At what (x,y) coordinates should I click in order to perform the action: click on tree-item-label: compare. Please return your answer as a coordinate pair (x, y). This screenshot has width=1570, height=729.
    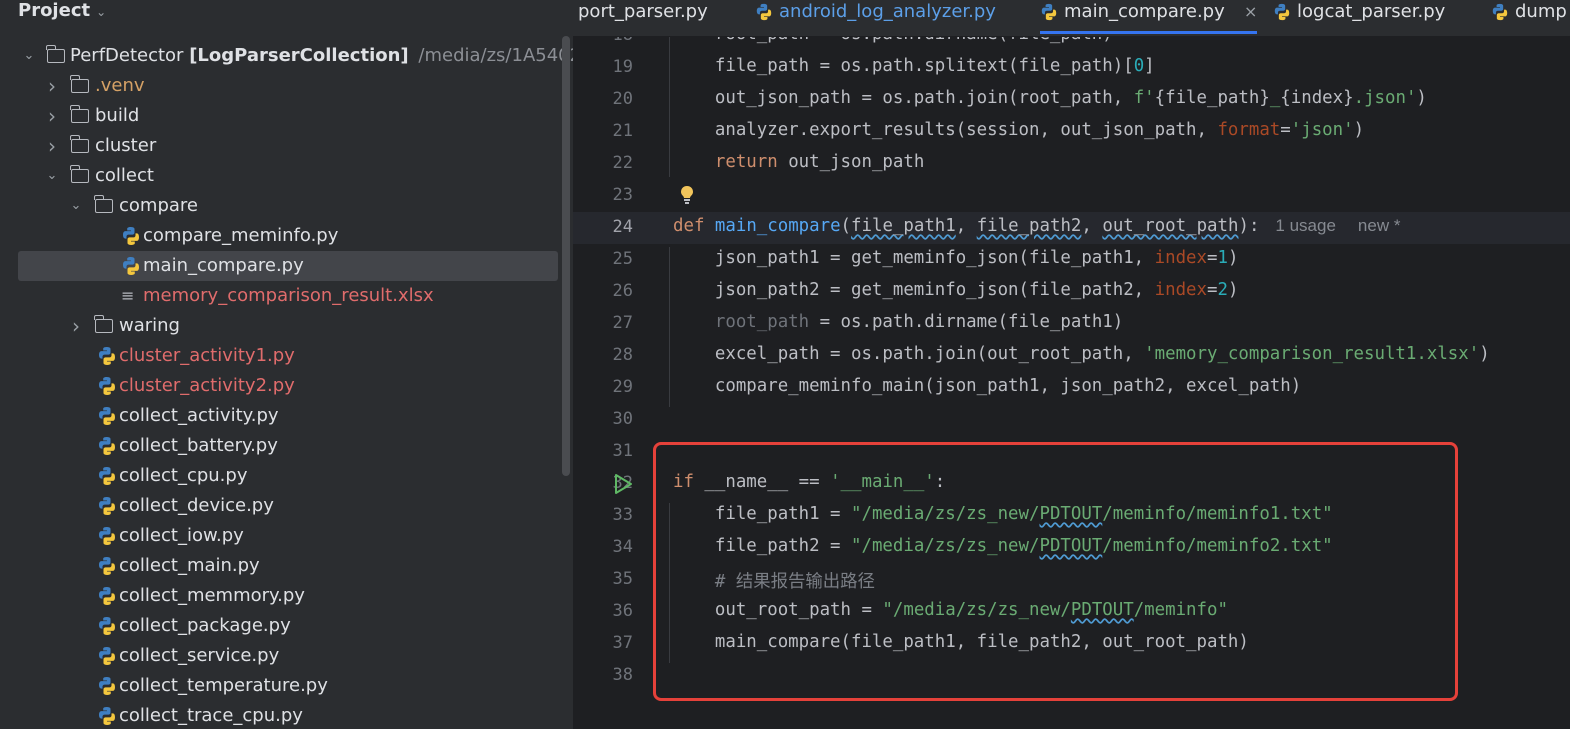
    Looking at the image, I should click on (158, 205).